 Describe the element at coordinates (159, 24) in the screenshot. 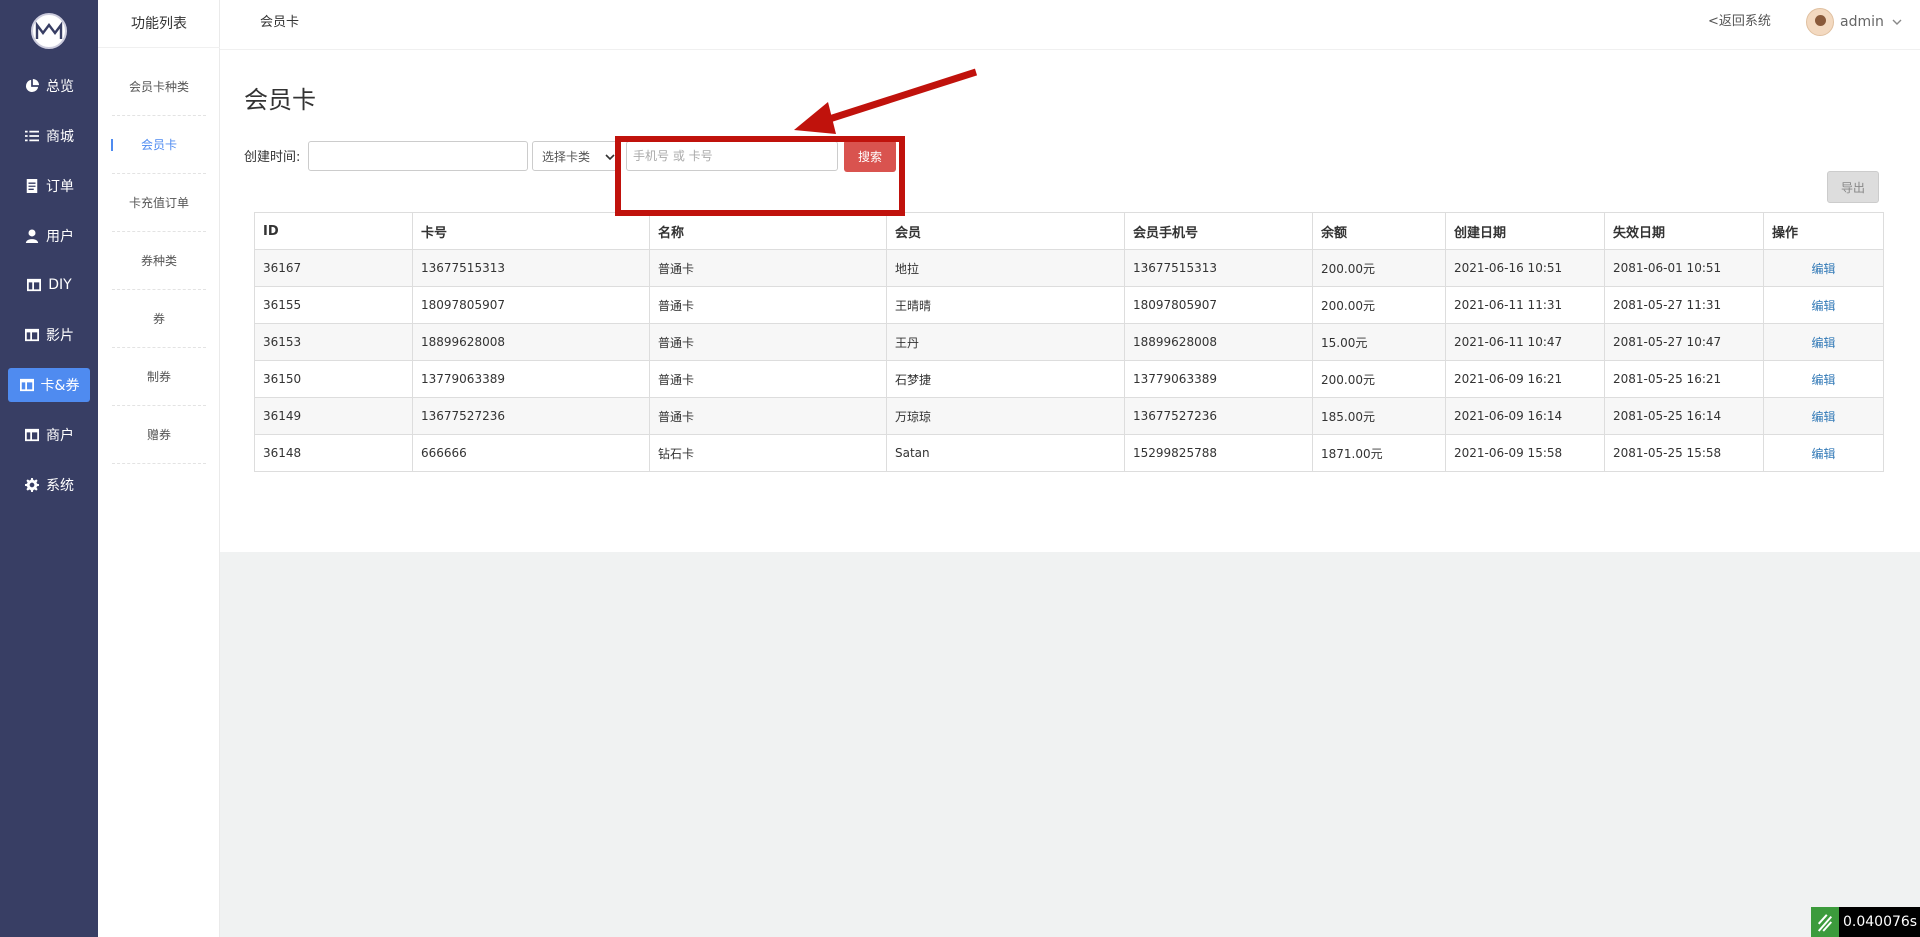

I see `function-list-title: 功能列表` at that location.